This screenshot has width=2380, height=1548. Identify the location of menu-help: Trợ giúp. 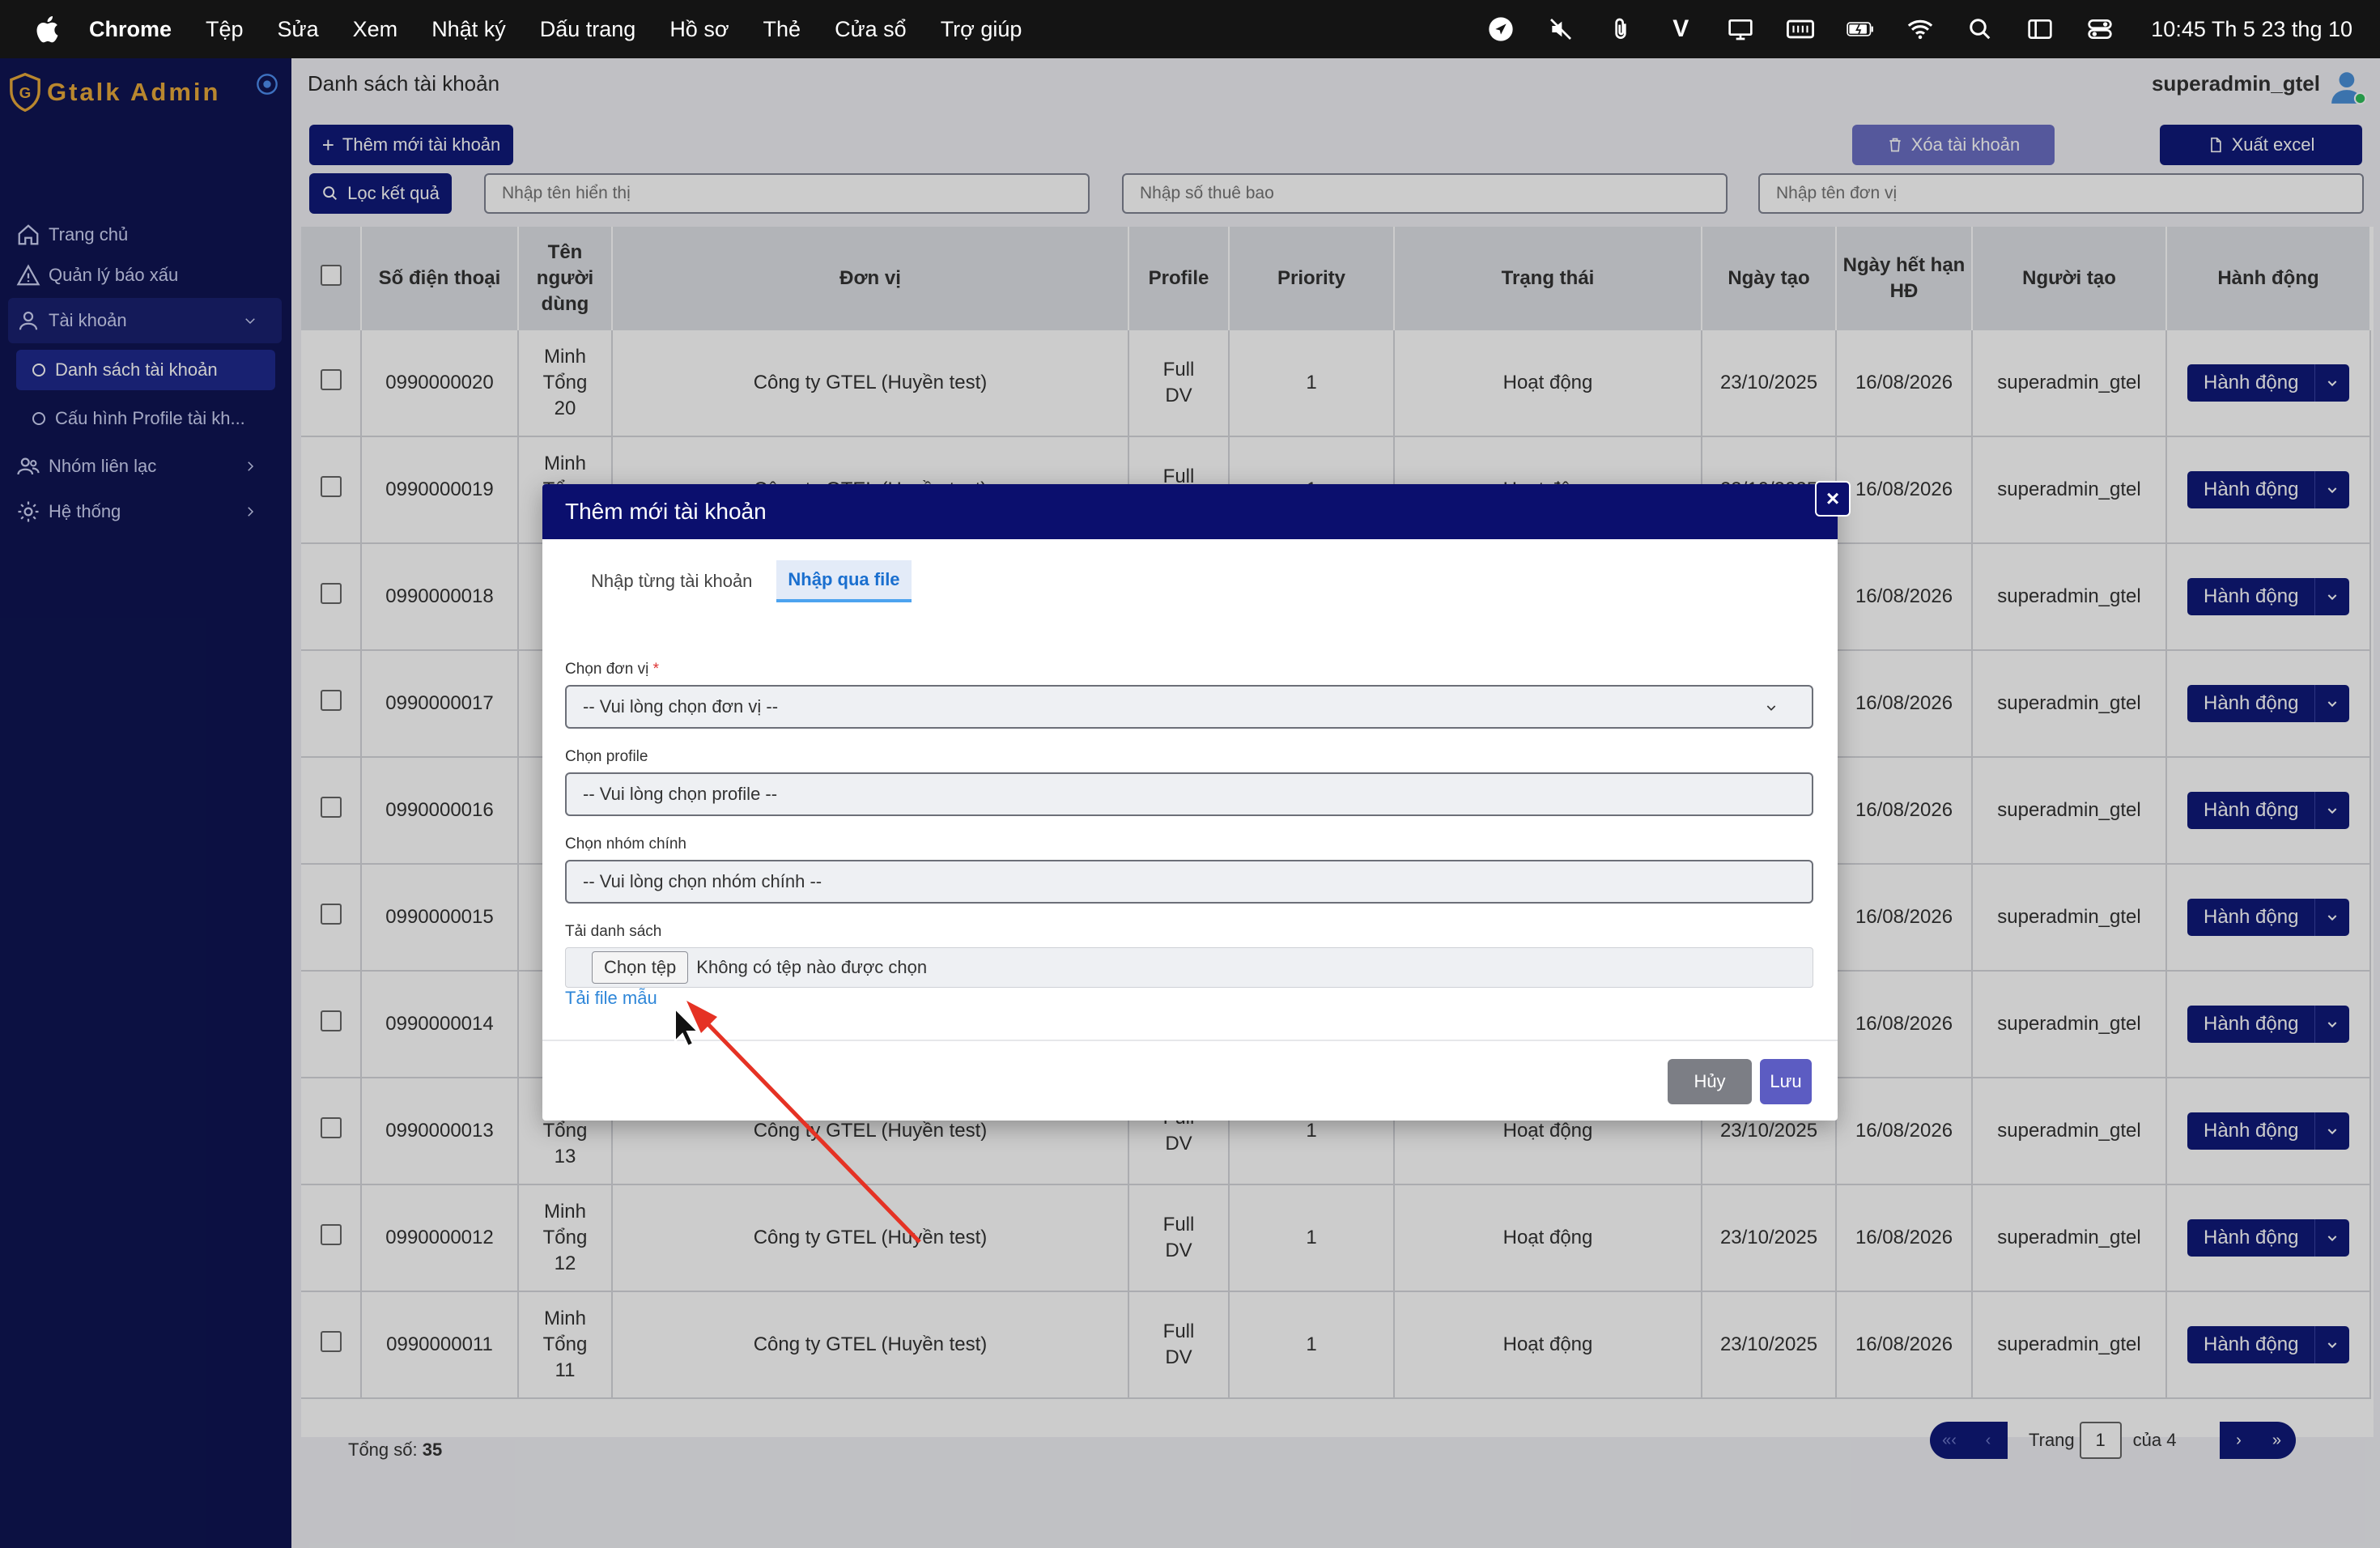
(981, 29).